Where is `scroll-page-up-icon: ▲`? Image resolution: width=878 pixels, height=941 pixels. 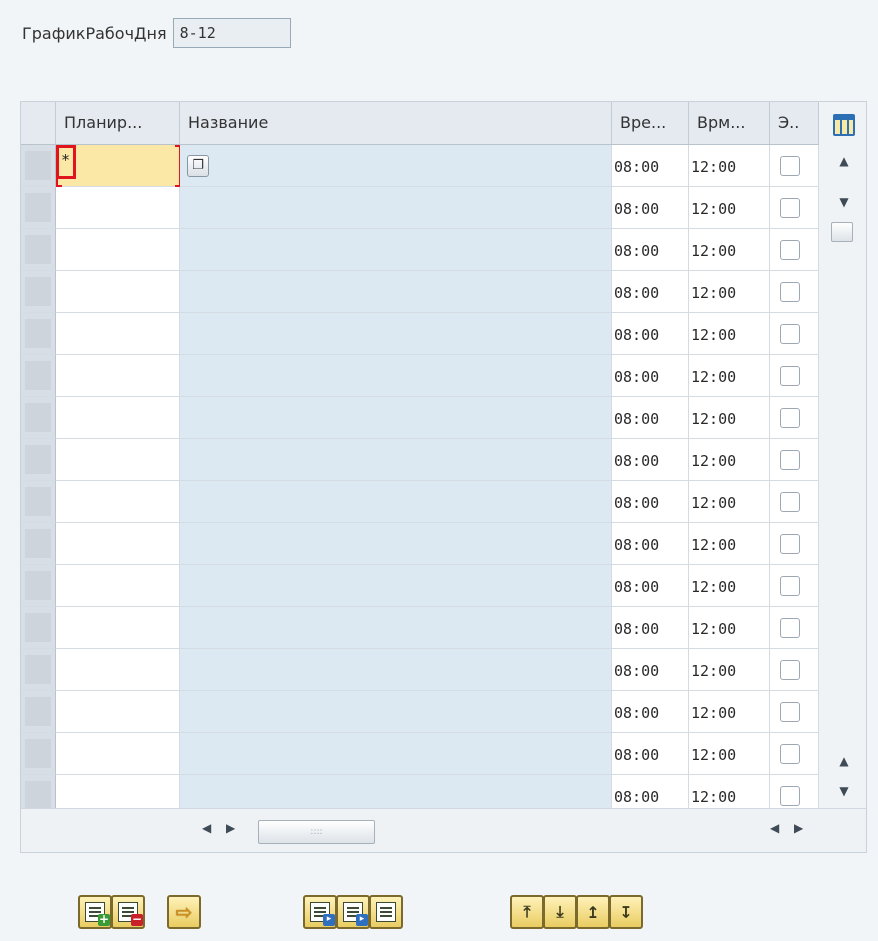
scroll-page-up-icon: ▲ is located at coordinates (844, 761).